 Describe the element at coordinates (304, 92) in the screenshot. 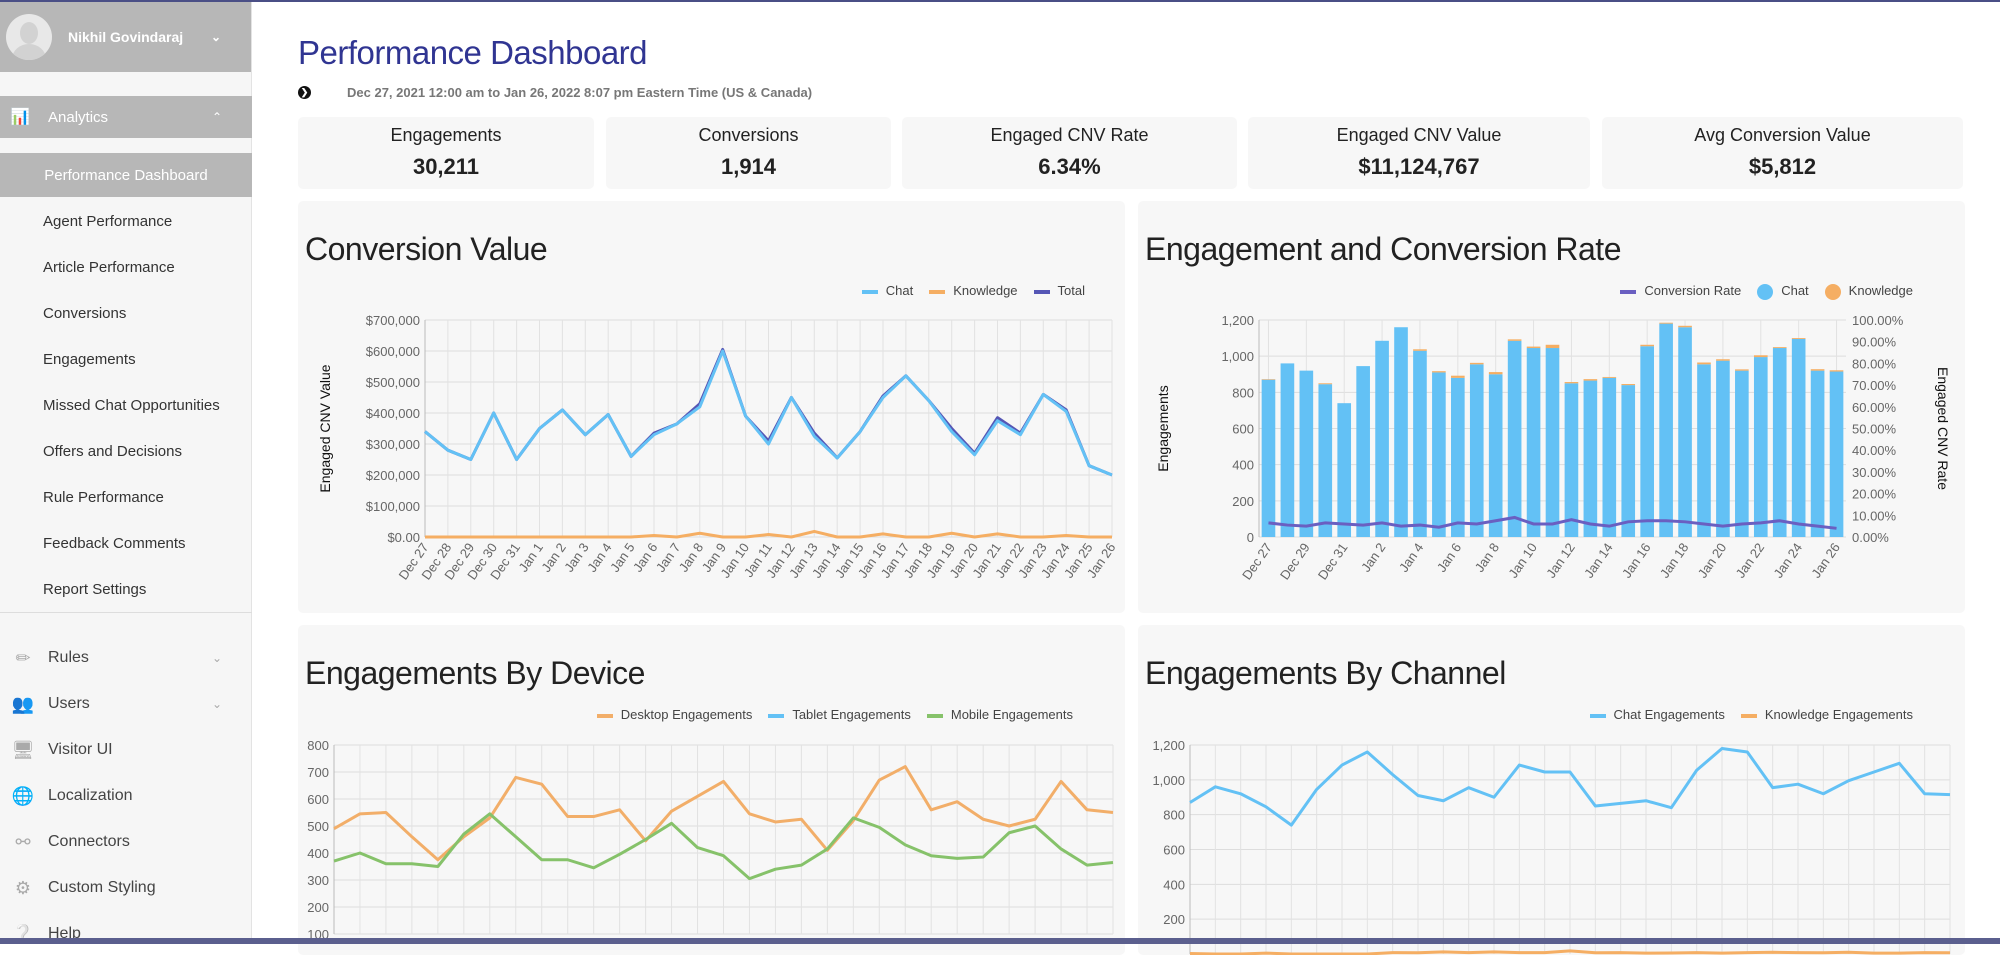

I see `date-range-toggle-icon: ❯` at that location.